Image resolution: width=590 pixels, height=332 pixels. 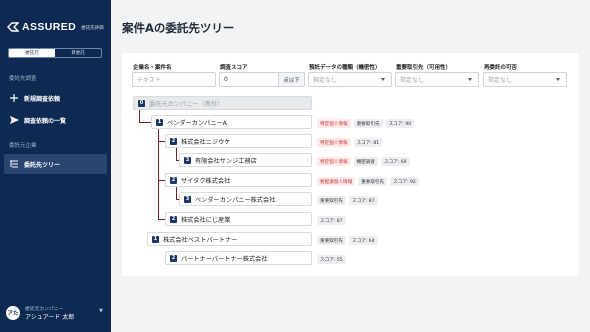 What do you see at coordinates (23, 146) in the screenshot?
I see `section-label-company: 委託元企業` at bounding box center [23, 146].